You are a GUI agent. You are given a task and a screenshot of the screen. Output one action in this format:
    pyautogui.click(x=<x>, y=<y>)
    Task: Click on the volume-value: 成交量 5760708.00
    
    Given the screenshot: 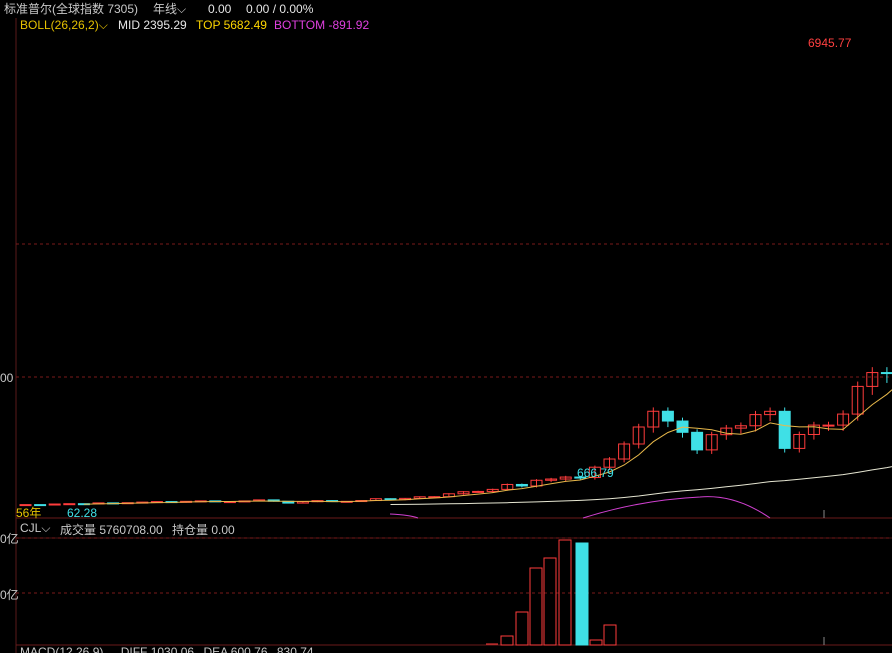 What is the action you would take?
    pyautogui.click(x=111, y=530)
    